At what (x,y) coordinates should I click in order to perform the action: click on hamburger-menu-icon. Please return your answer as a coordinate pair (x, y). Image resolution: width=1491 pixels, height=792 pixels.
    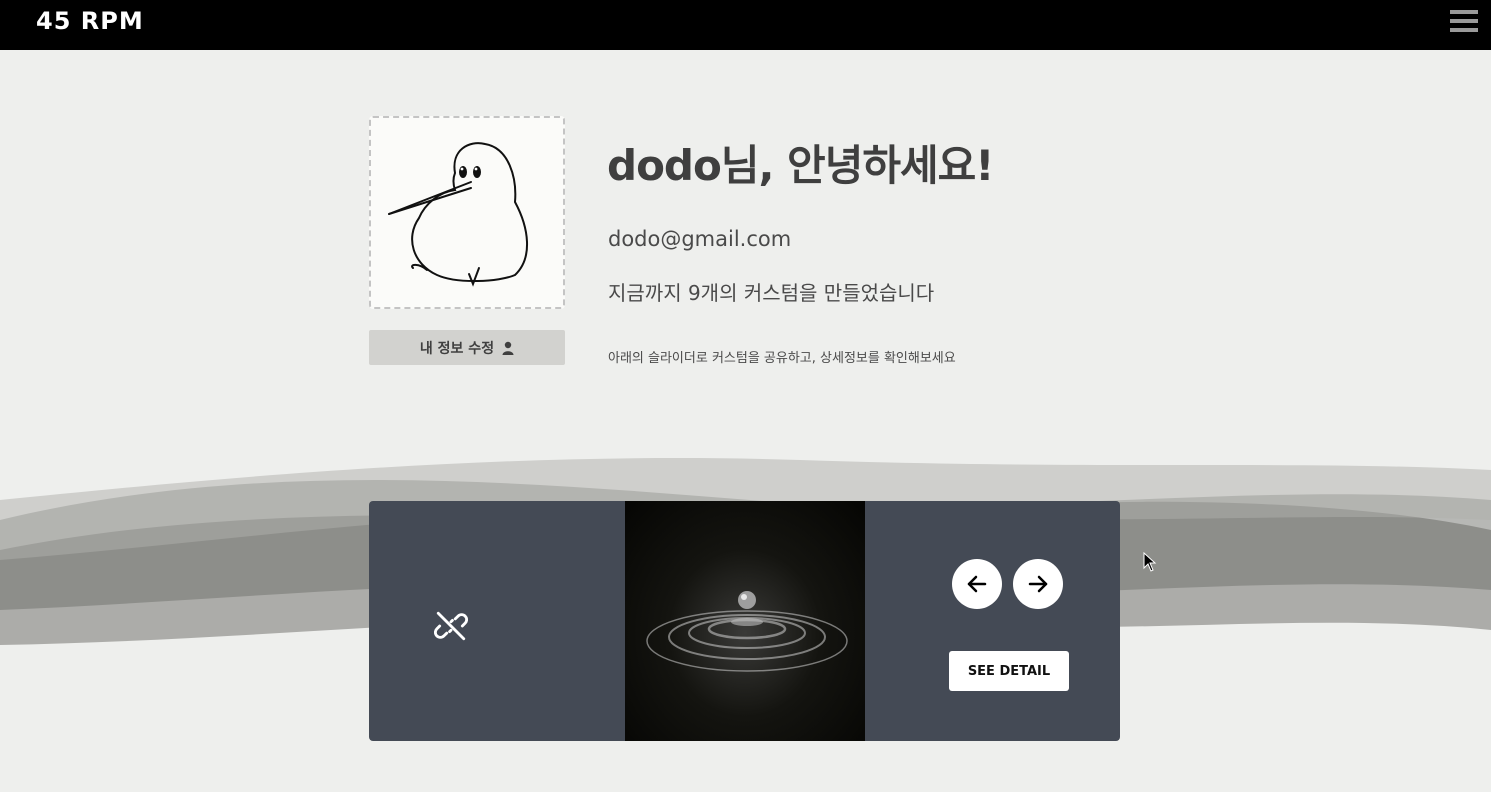
    Looking at the image, I should click on (1464, 23).